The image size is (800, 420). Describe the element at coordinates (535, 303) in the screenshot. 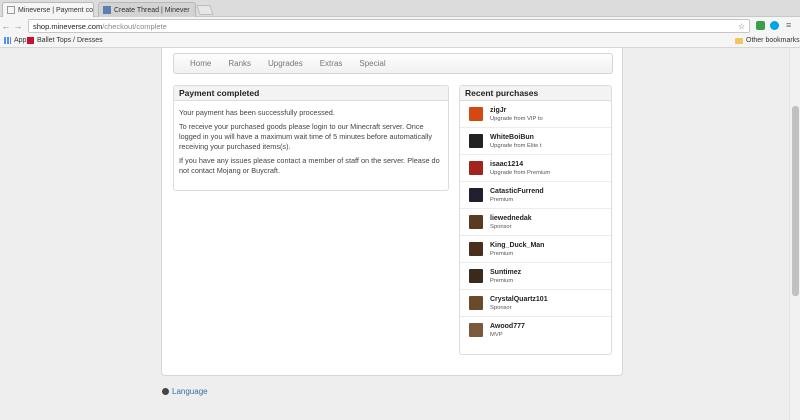

I see `purchase-row: CrystalQuartz101 Sponsor` at that location.